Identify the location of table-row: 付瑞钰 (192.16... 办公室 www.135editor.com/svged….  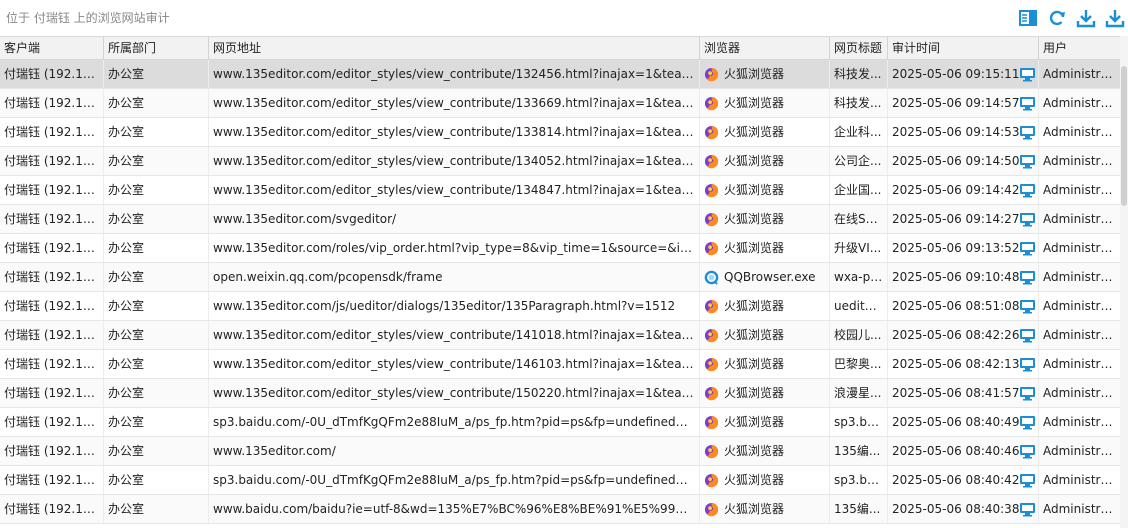
(560, 219).